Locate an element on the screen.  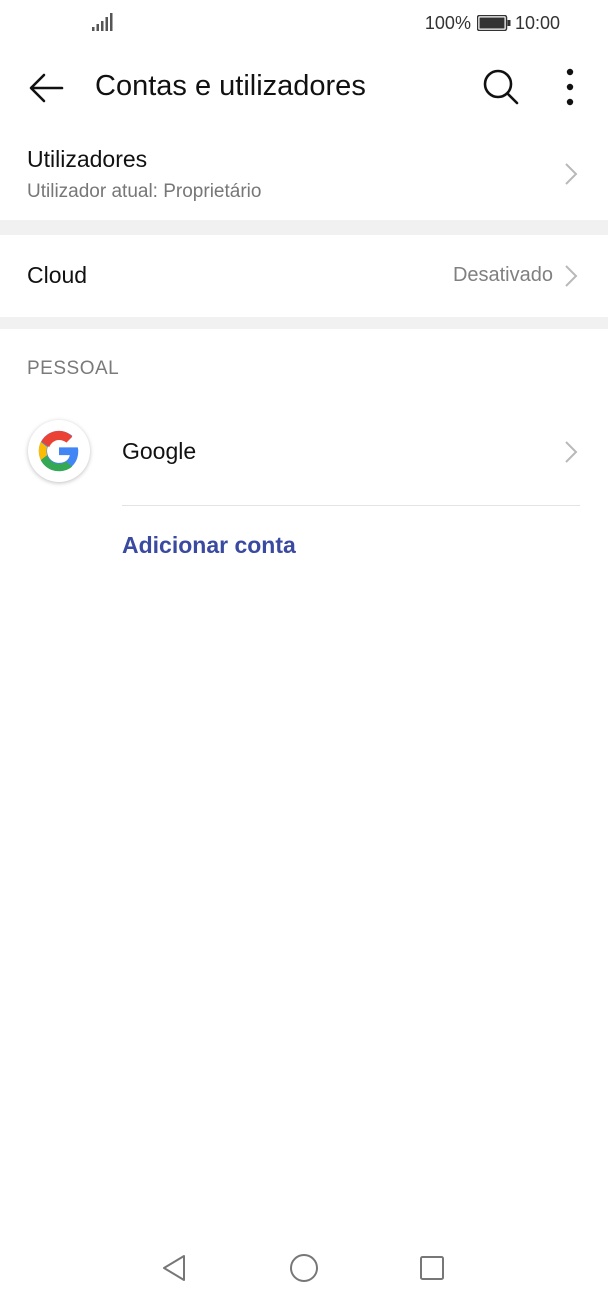
battery-icon is located at coordinates (493, 23).